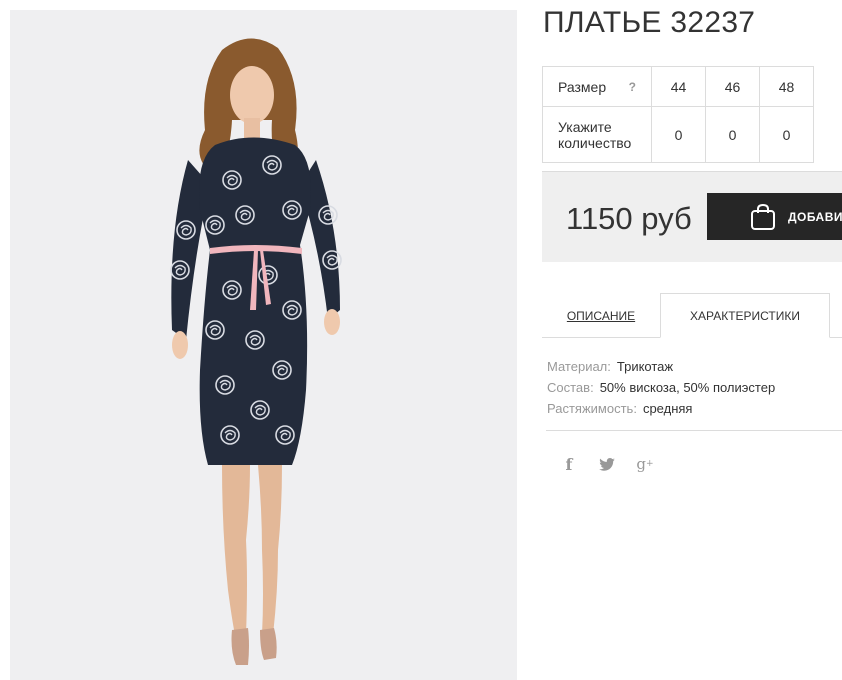 This screenshot has width=842, height=680. I want to click on size-label: Размер, so click(582, 86).